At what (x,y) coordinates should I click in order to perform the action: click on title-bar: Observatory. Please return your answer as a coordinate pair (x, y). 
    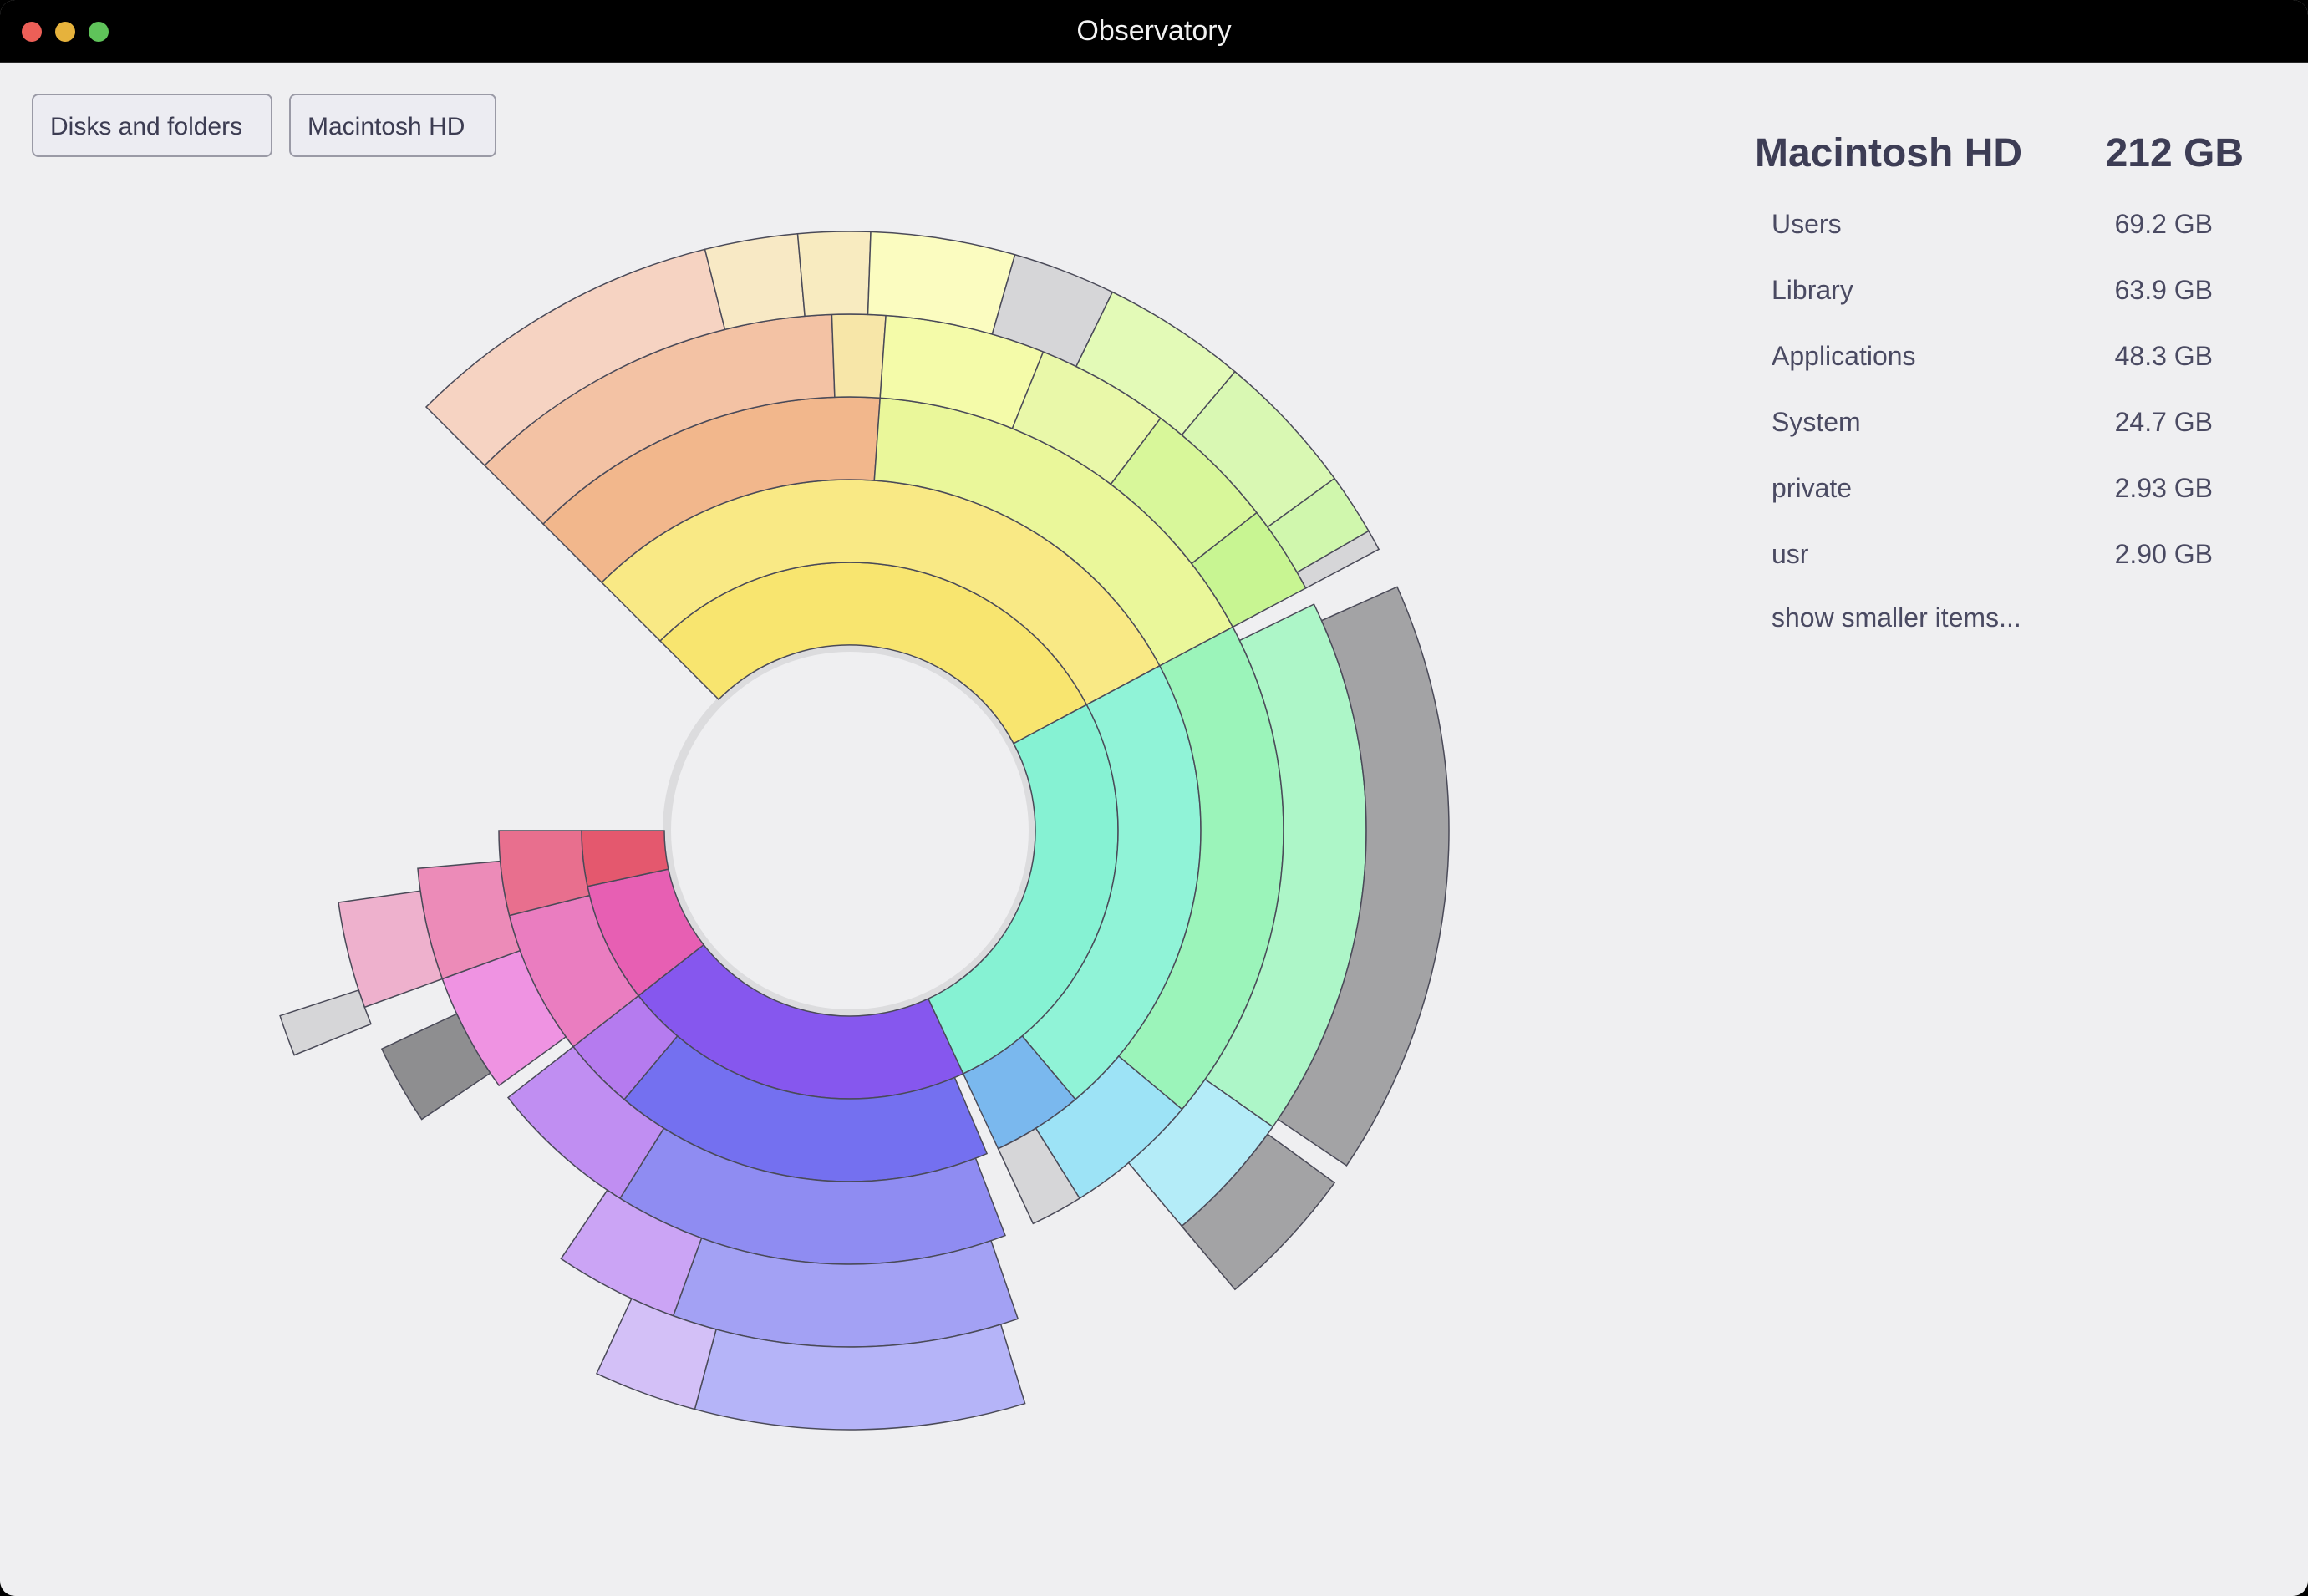
    Looking at the image, I should click on (1154, 32).